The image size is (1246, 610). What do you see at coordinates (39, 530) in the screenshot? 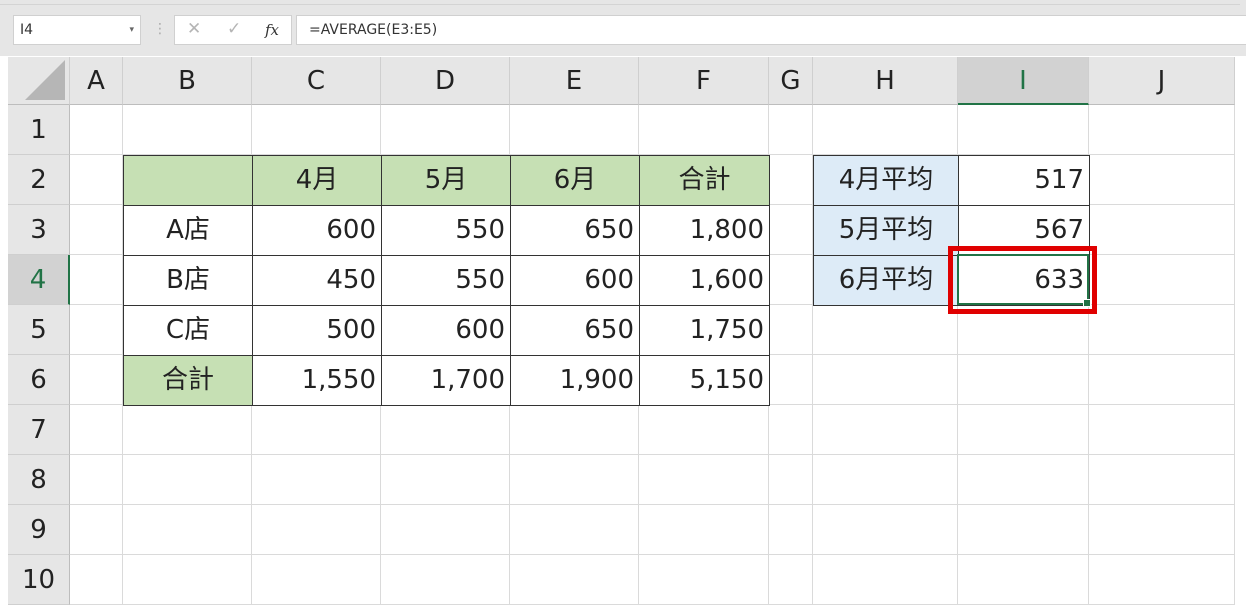
I see `row-header-9: 9` at bounding box center [39, 530].